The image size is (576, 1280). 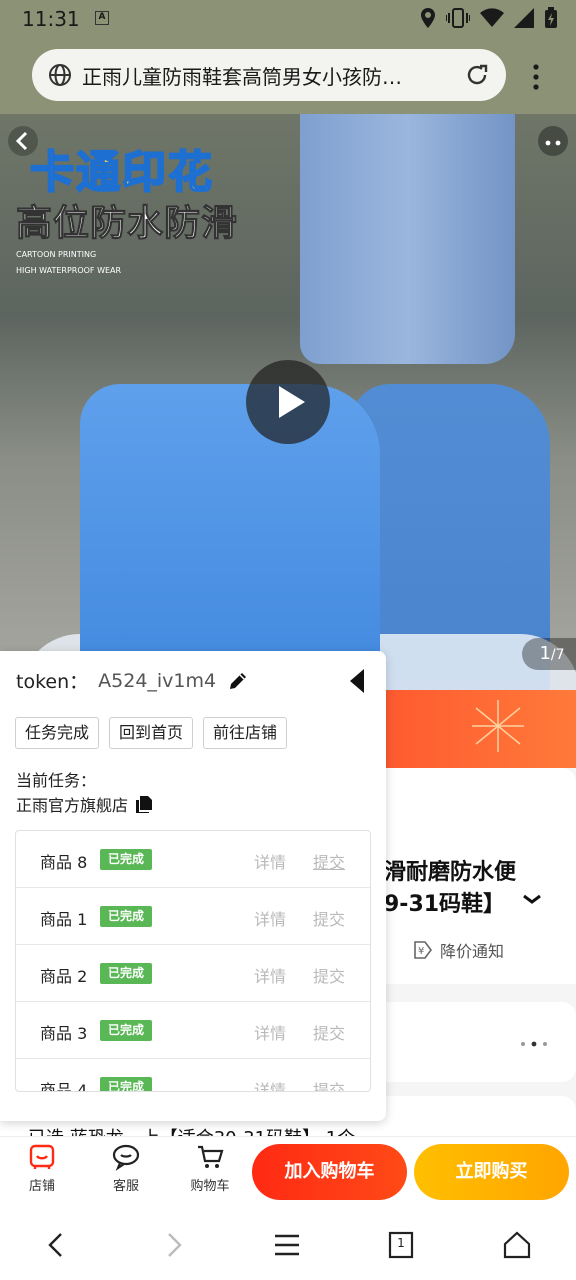 What do you see at coordinates (193, 973) in the screenshot?
I see `task-item-row: 商品 2 已完成 详情 提交` at bounding box center [193, 973].